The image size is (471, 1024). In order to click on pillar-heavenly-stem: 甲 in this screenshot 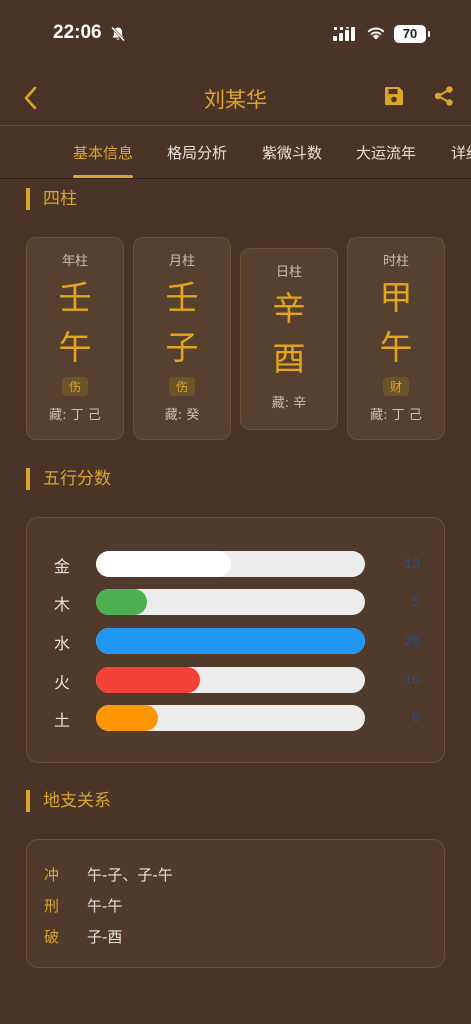, I will do `click(396, 297)`.